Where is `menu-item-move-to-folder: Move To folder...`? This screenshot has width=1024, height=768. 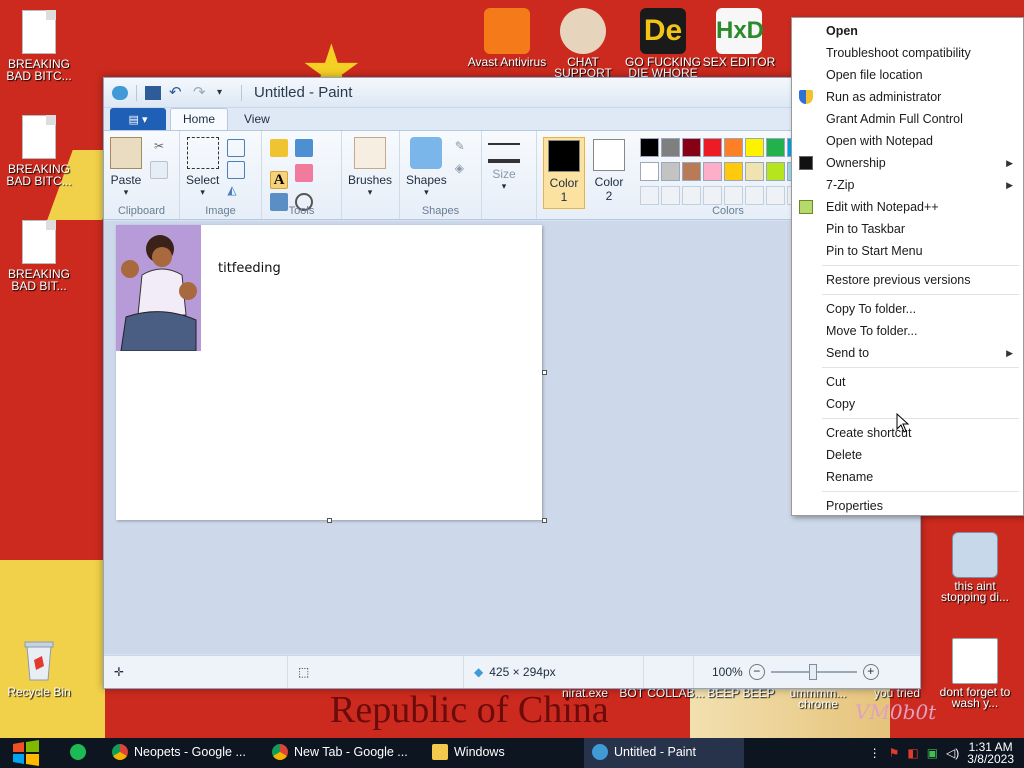
menu-item-move-to-folder: Move To folder... is located at coordinates (907, 331).